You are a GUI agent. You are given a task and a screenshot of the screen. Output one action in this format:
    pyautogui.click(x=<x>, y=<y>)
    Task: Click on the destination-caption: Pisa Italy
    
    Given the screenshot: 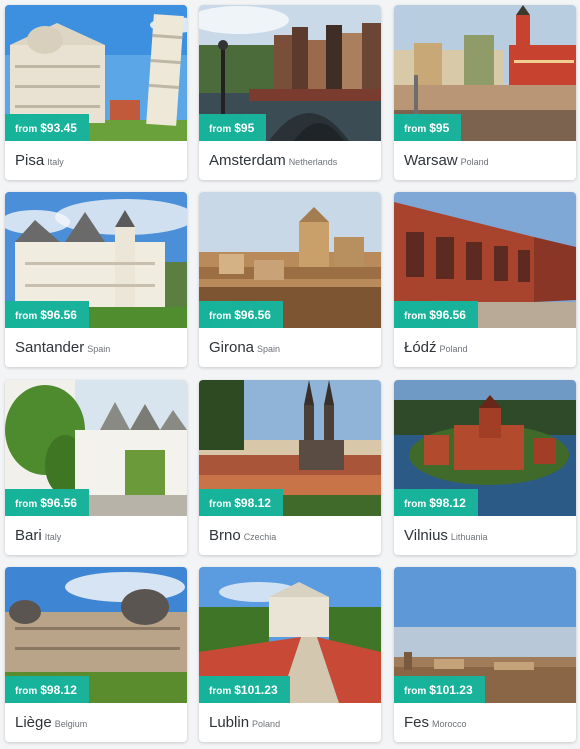 What is the action you would take?
    pyautogui.click(x=39, y=160)
    